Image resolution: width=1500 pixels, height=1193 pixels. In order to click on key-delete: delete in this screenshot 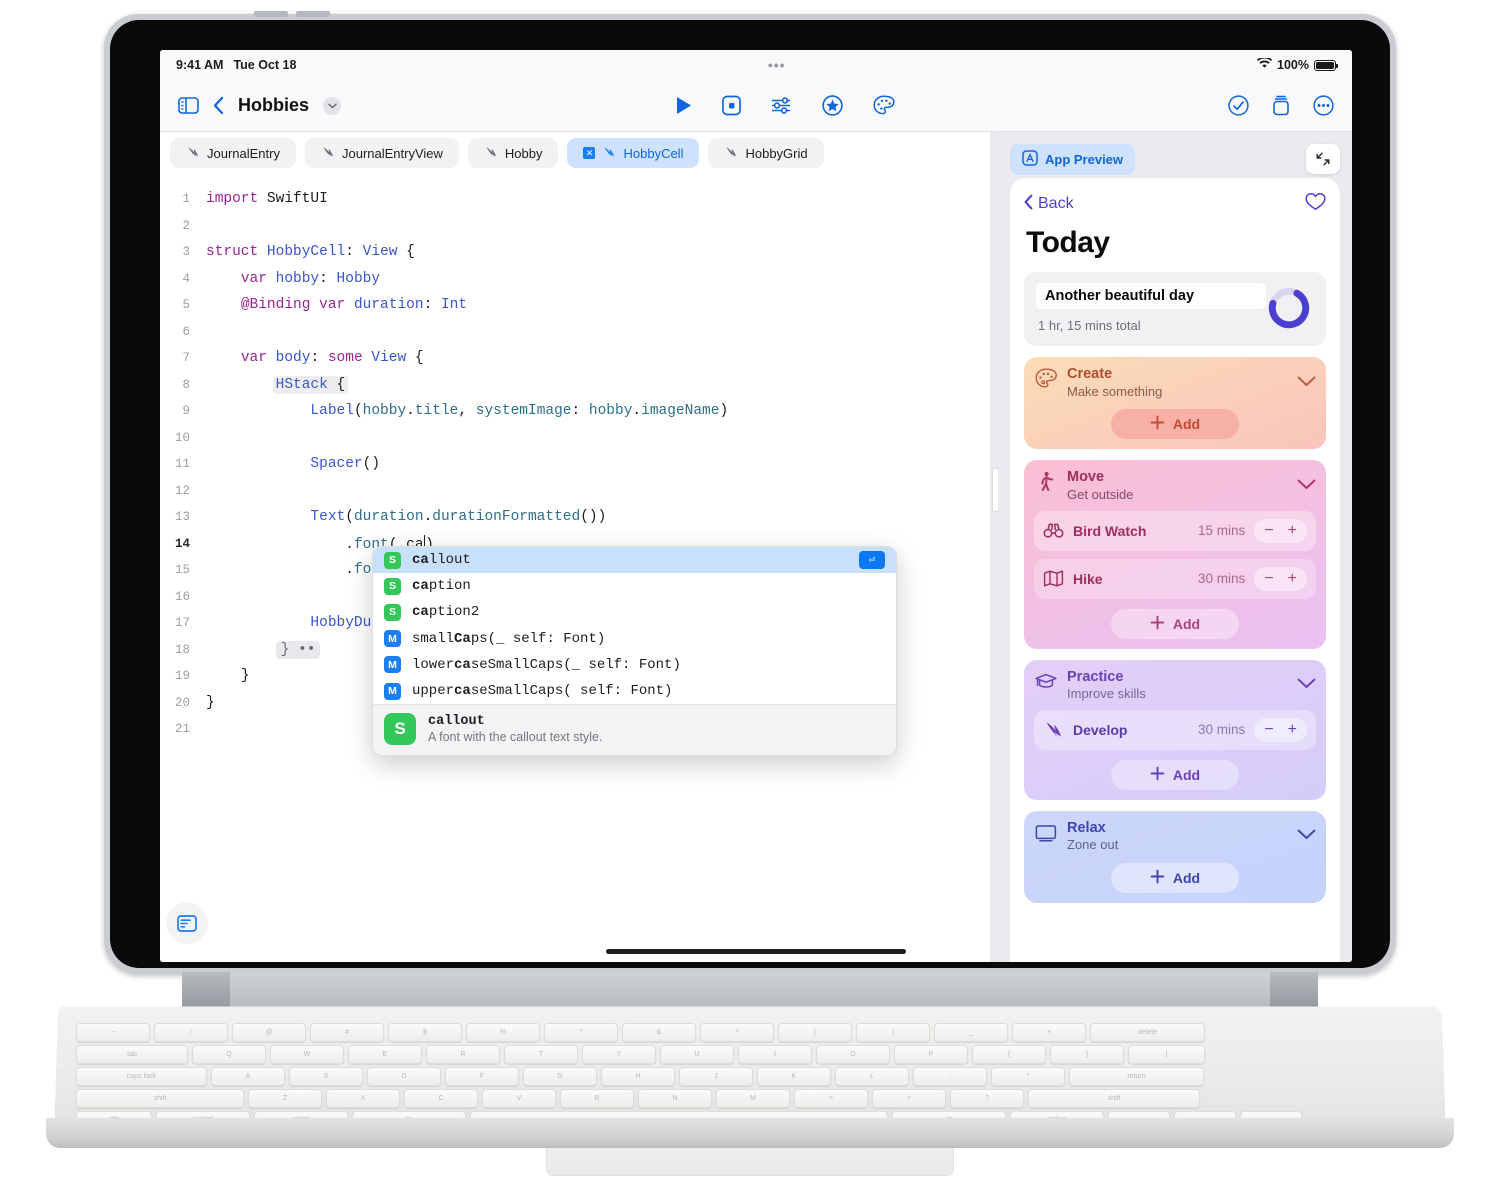, I will do `click(1147, 1032)`.